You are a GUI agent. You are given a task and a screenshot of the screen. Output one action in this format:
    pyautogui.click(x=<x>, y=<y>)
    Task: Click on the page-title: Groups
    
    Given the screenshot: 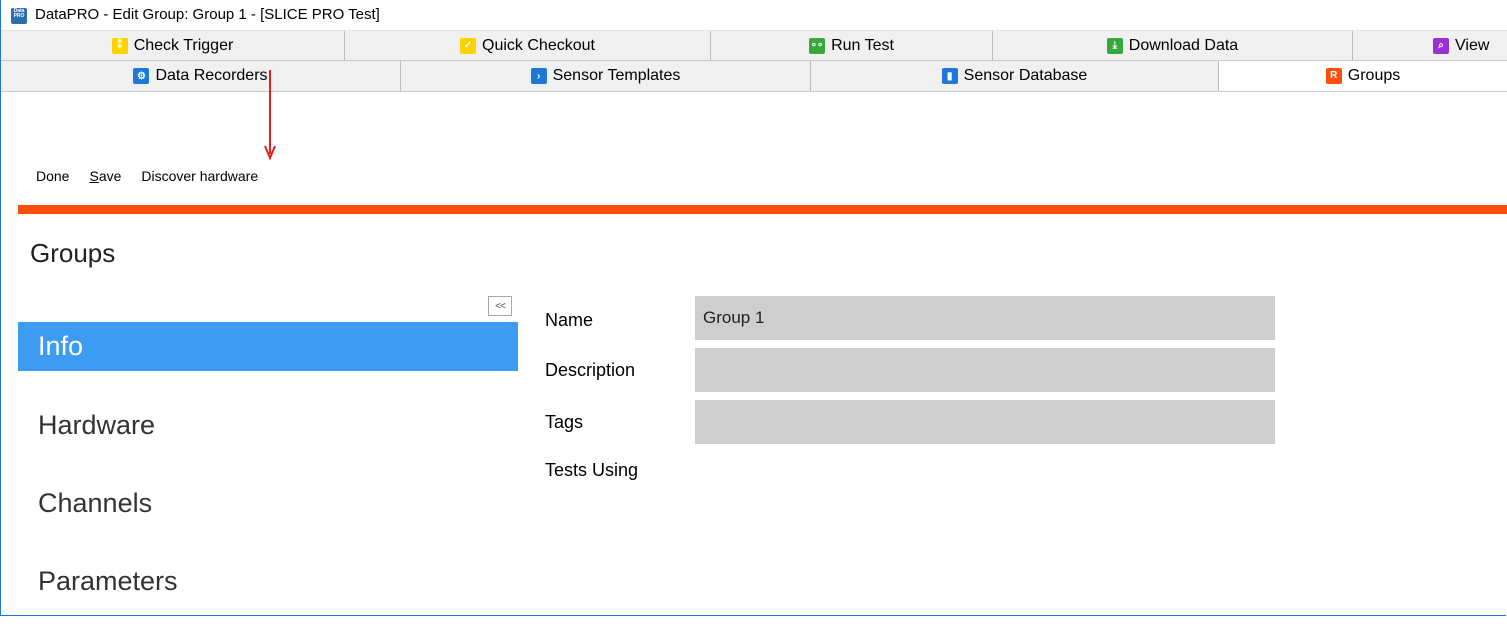 What is the action you would take?
    pyautogui.click(x=73, y=253)
    